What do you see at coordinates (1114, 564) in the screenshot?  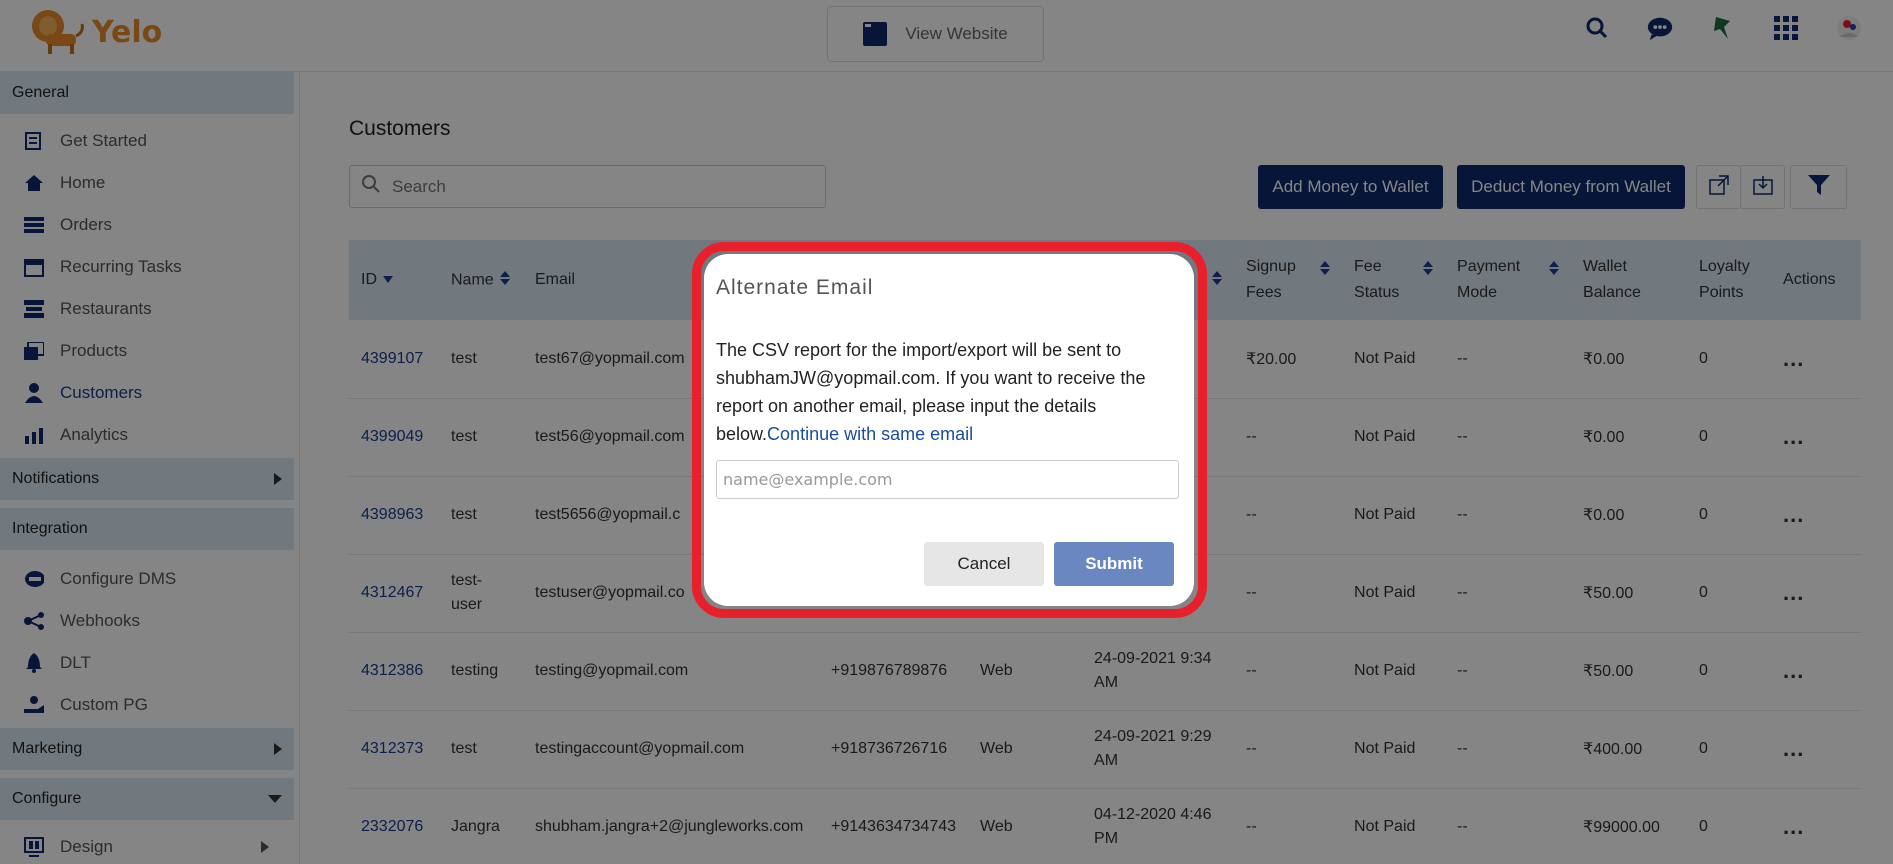 I see `submit-button: Submit` at bounding box center [1114, 564].